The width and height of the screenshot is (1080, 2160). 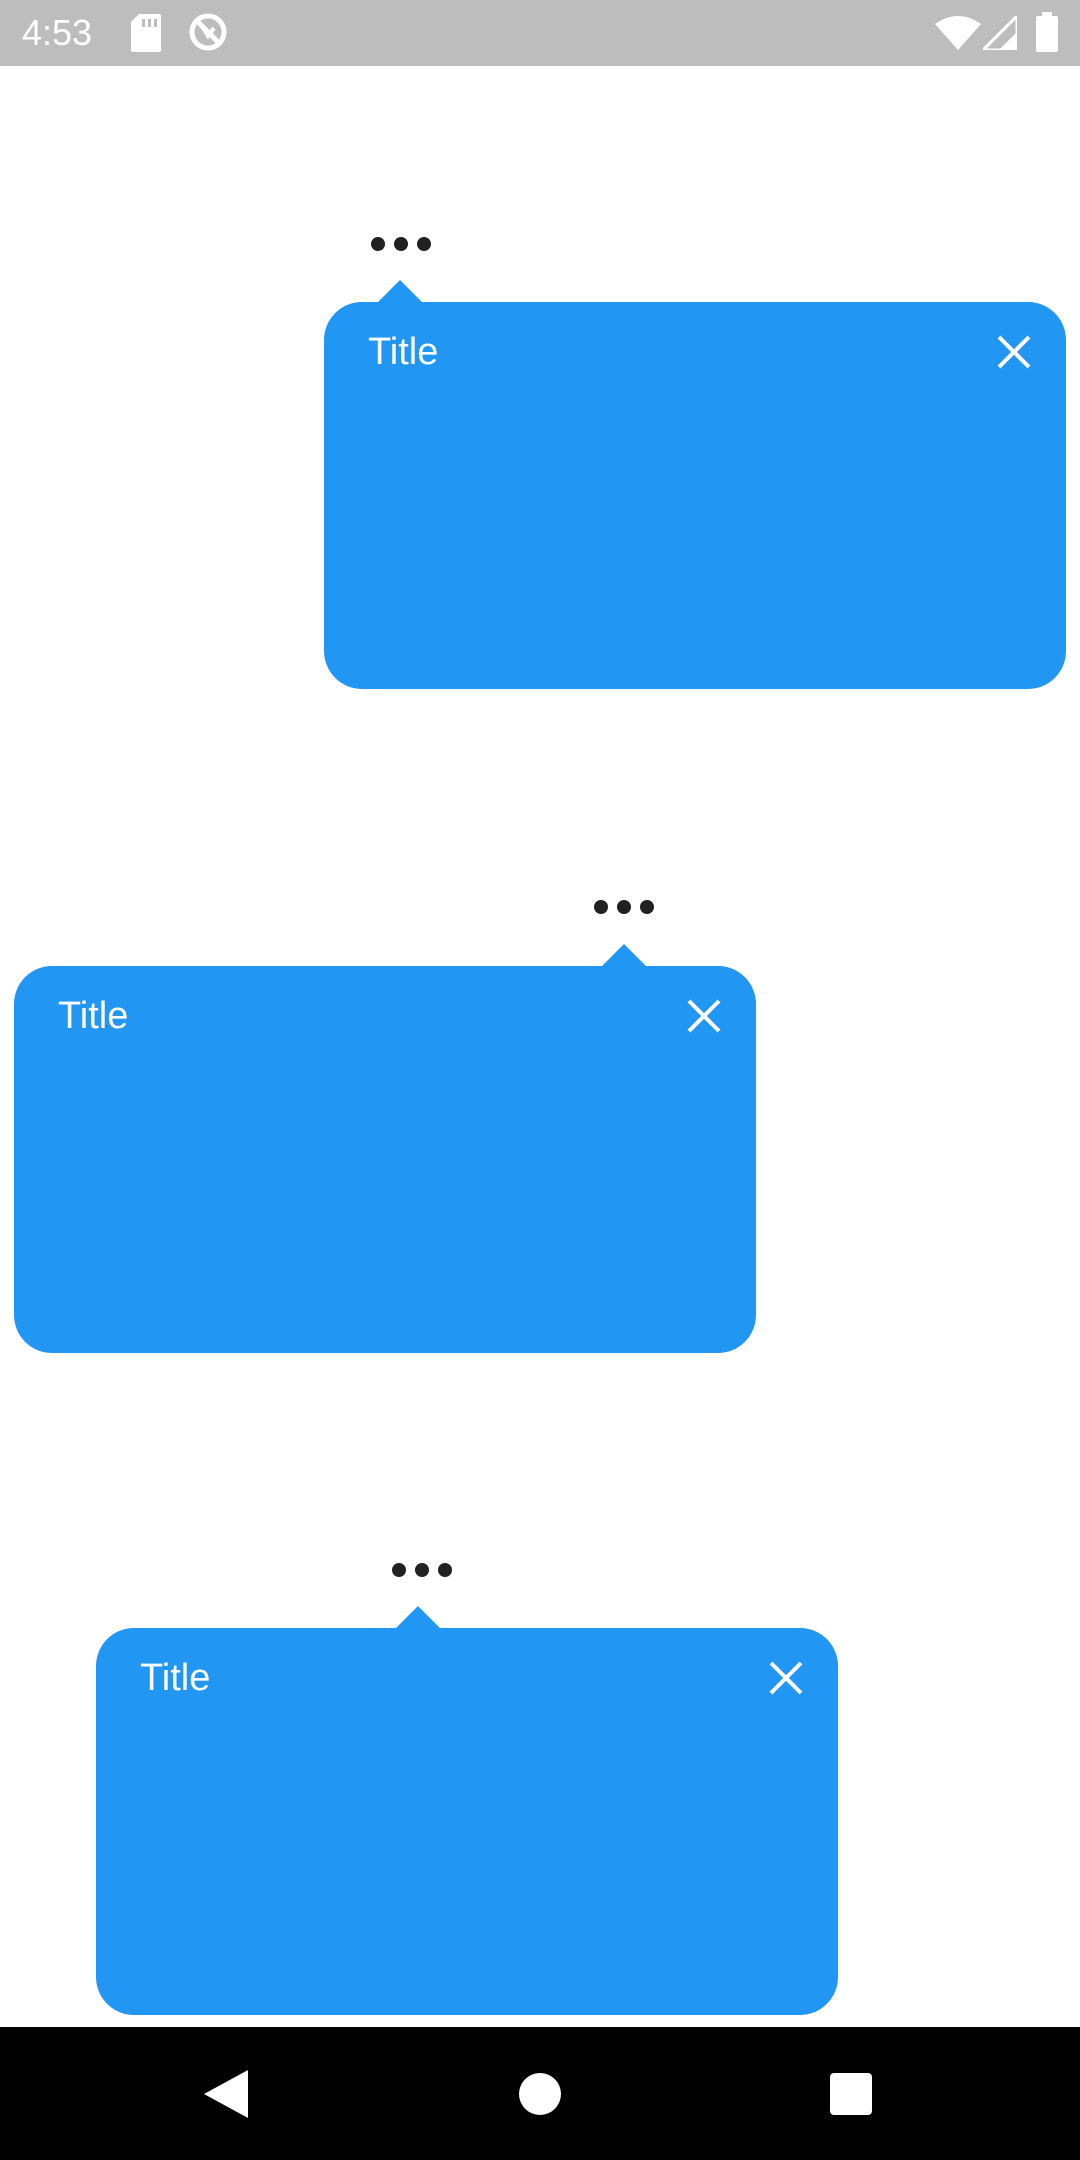 What do you see at coordinates (146, 33) in the screenshot?
I see `sd-card-icon` at bounding box center [146, 33].